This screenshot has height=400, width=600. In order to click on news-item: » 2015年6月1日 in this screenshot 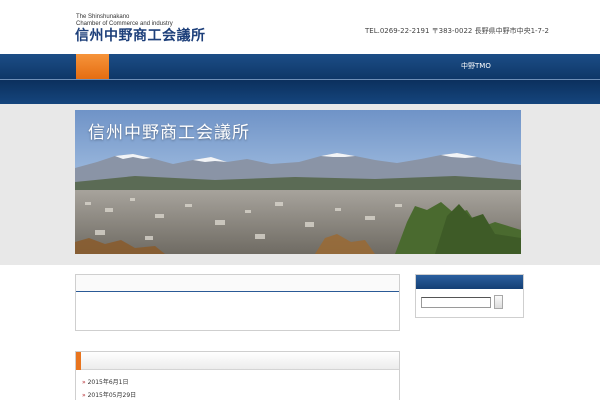, I will do `click(237, 382)`.